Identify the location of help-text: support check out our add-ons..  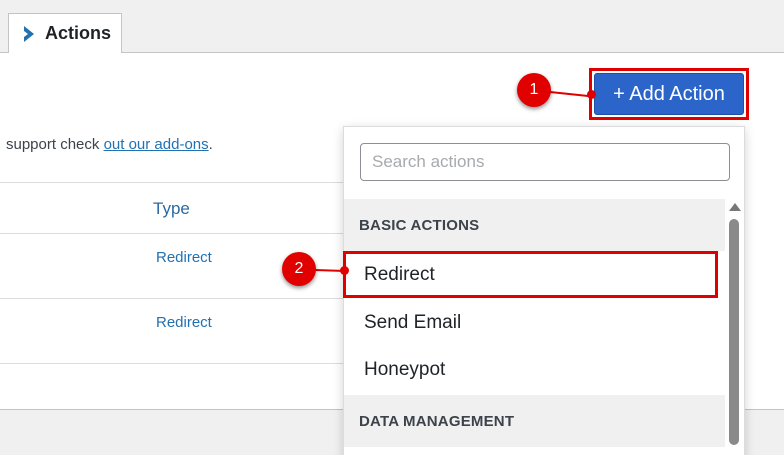
(109, 144).